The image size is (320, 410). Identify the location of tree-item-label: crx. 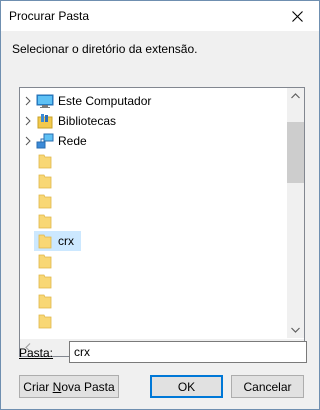
(66, 241).